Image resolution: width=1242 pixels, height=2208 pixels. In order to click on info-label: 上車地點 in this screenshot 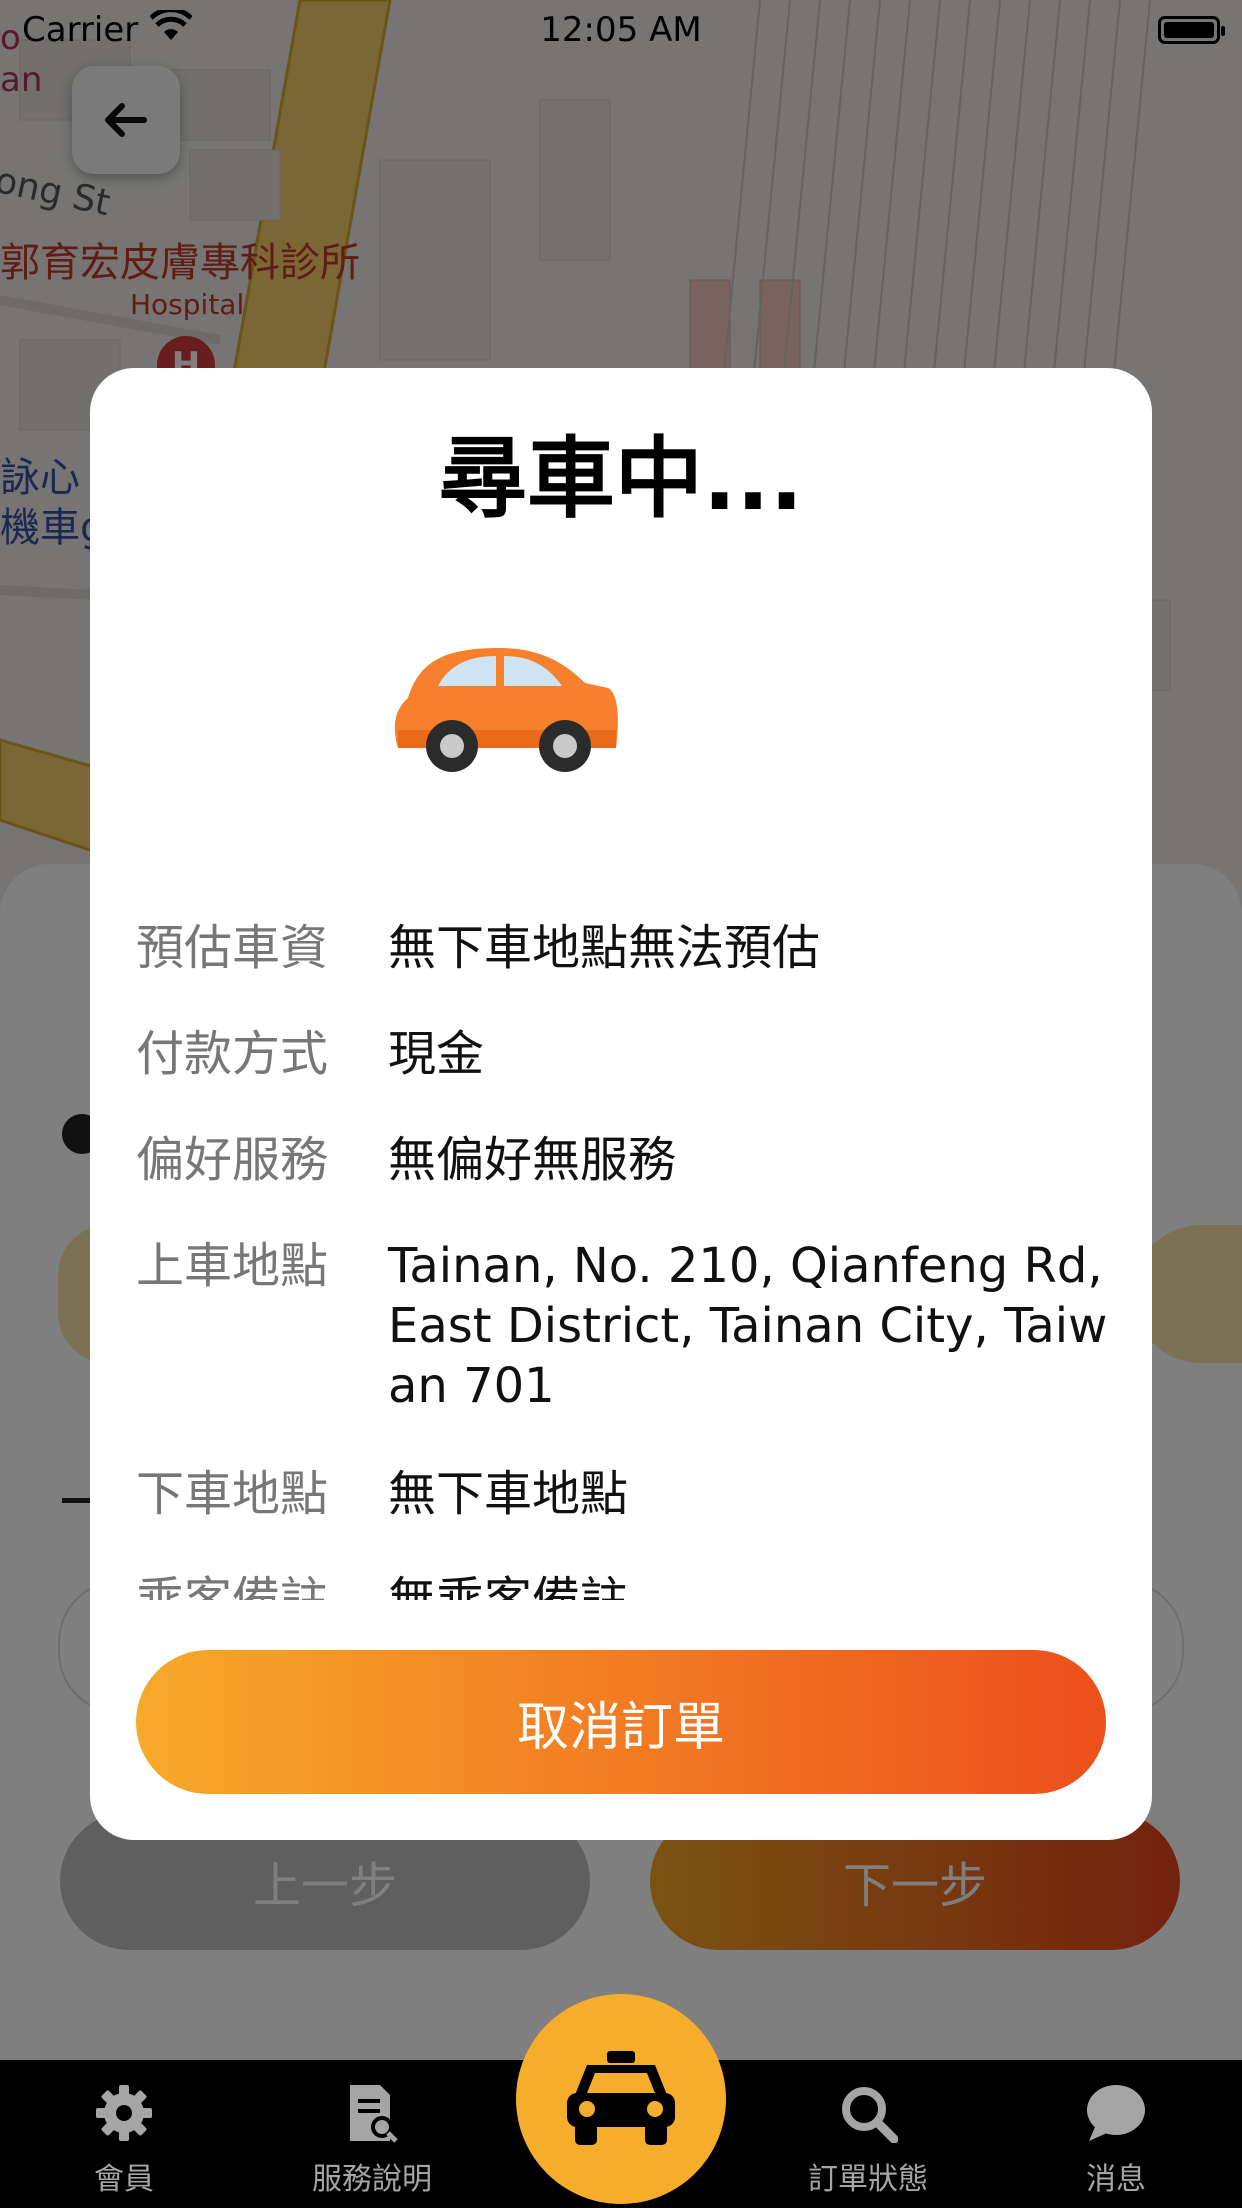, I will do `click(232, 1266)`.